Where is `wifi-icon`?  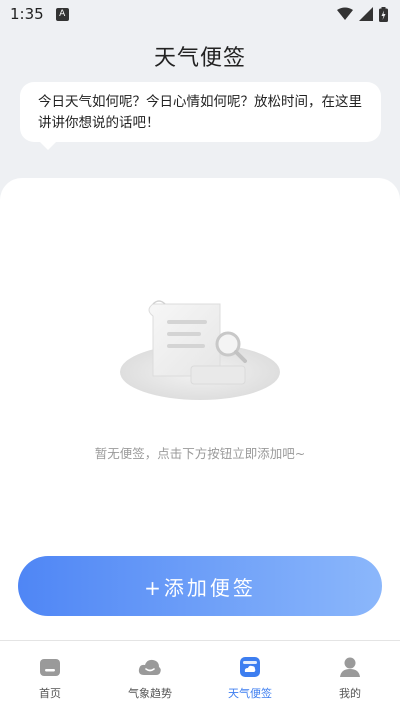
wifi-icon is located at coordinates (345, 13).